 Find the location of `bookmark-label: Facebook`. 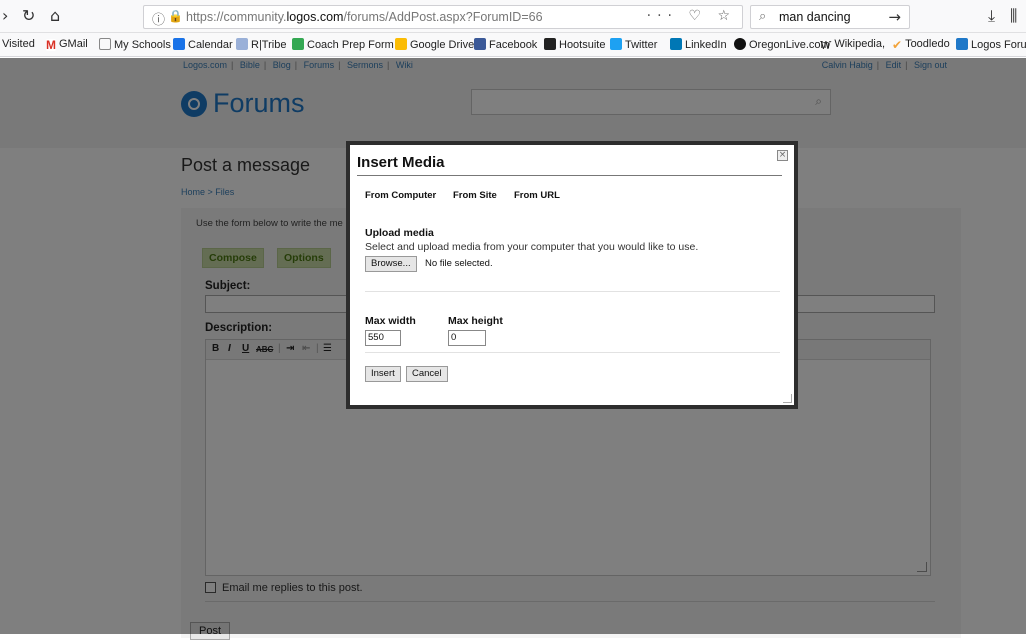

bookmark-label: Facebook is located at coordinates (513, 45).